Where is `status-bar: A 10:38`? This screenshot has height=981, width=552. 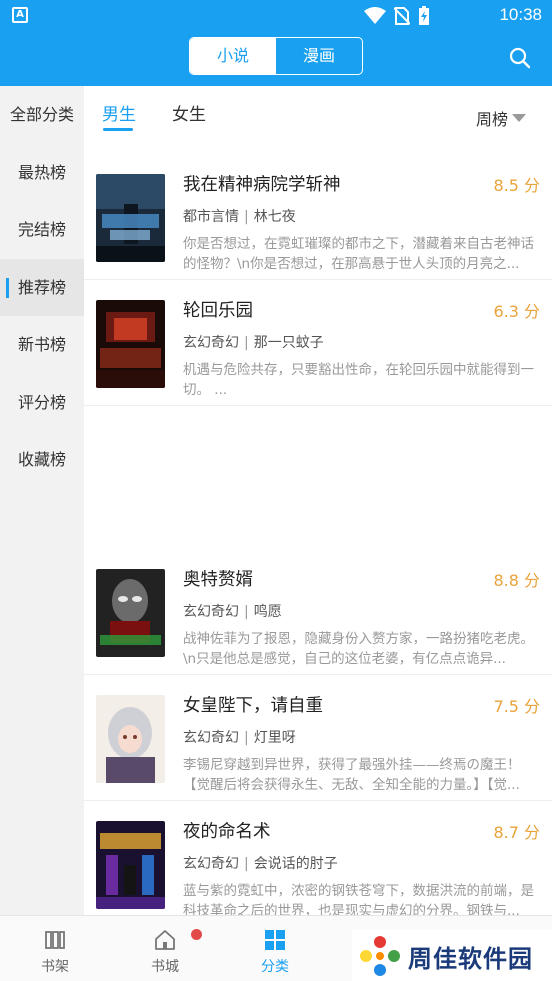 status-bar: A 10:38 is located at coordinates (276, 15).